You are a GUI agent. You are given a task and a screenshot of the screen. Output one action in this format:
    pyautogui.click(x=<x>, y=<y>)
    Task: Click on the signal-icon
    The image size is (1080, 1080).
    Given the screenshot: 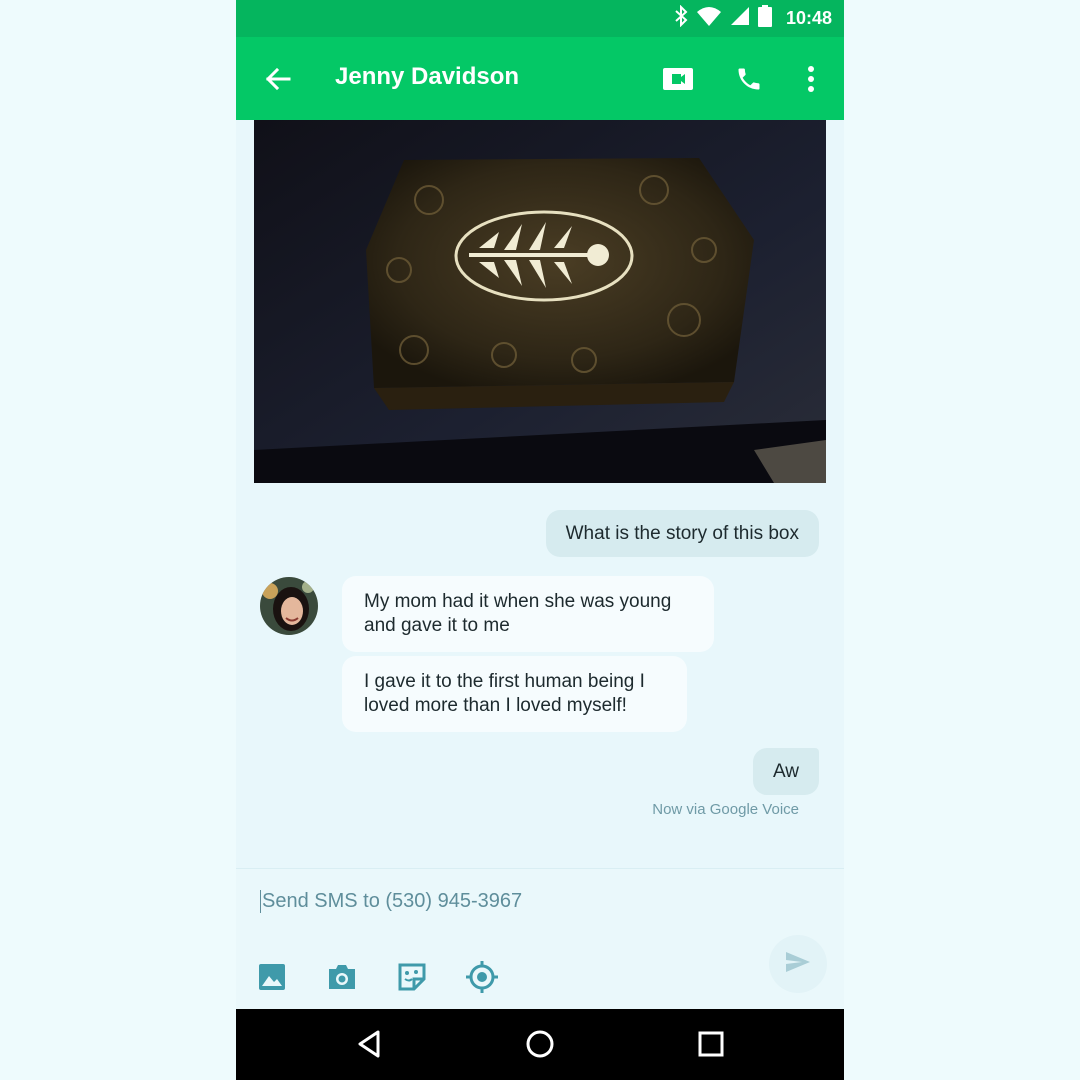 What is the action you would take?
    pyautogui.click(x=740, y=18)
    